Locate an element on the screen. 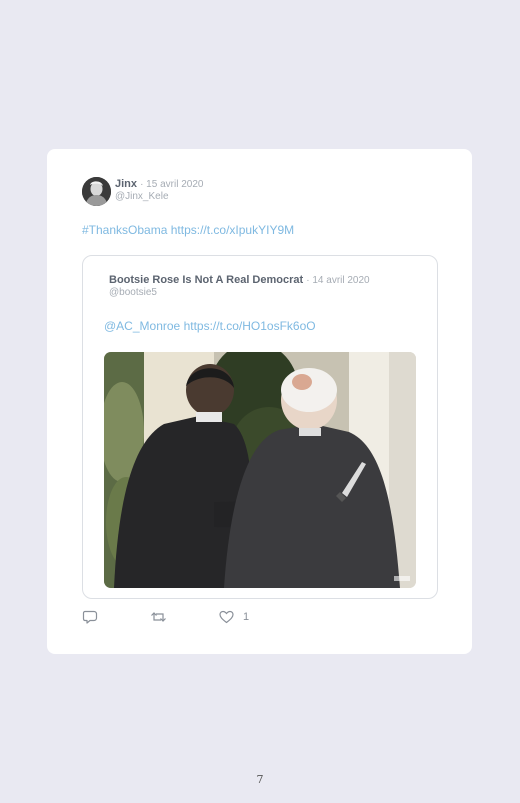 This screenshot has width=520, height=803. like-button: 1 is located at coordinates (234, 617).